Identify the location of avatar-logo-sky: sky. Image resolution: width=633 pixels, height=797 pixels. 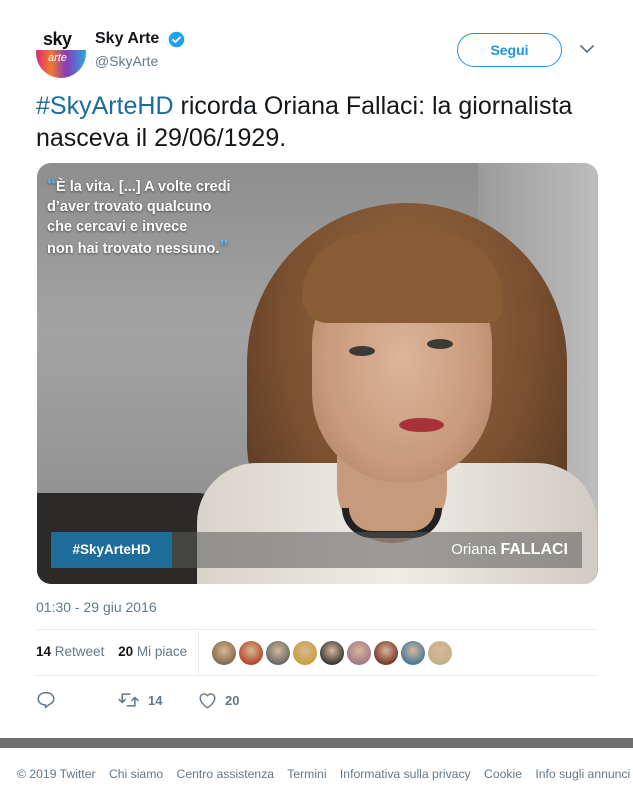
(57, 39).